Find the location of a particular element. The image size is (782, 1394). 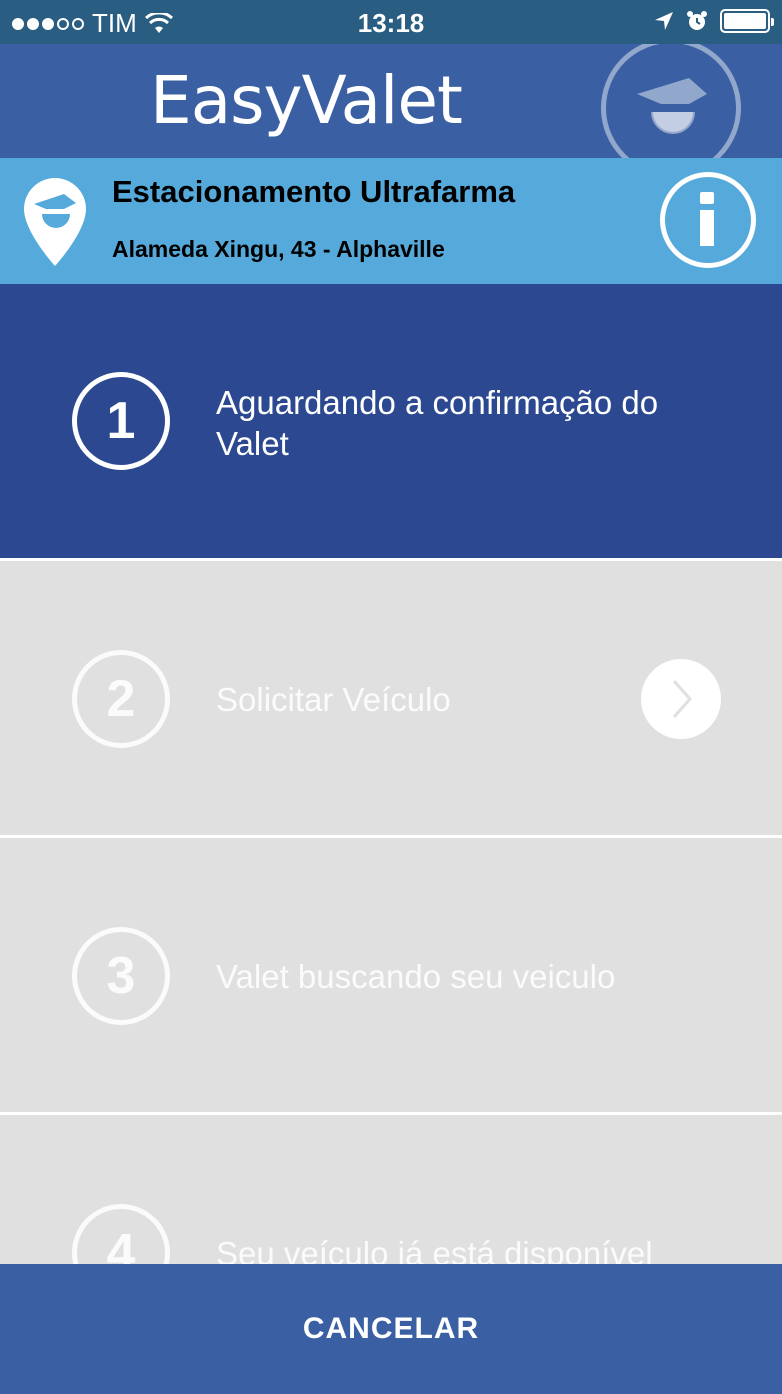

cancel-button: CANCELAR is located at coordinates (391, 1329).